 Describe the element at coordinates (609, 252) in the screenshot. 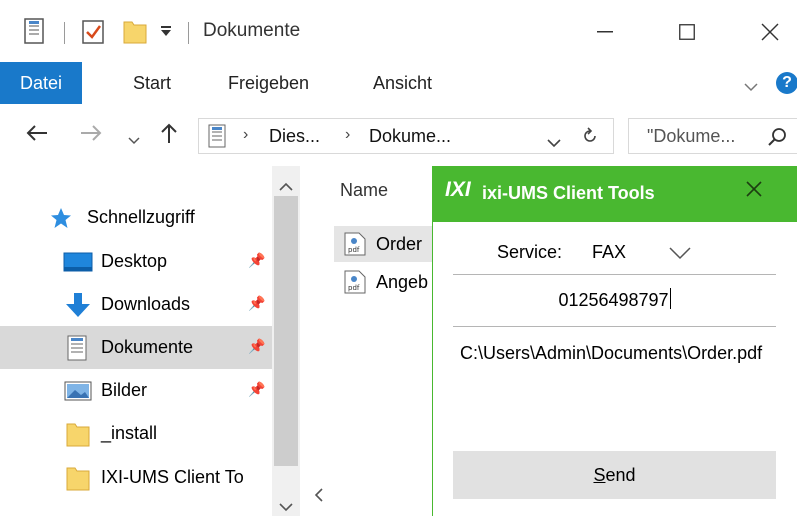

I see `service-select: FAX` at that location.